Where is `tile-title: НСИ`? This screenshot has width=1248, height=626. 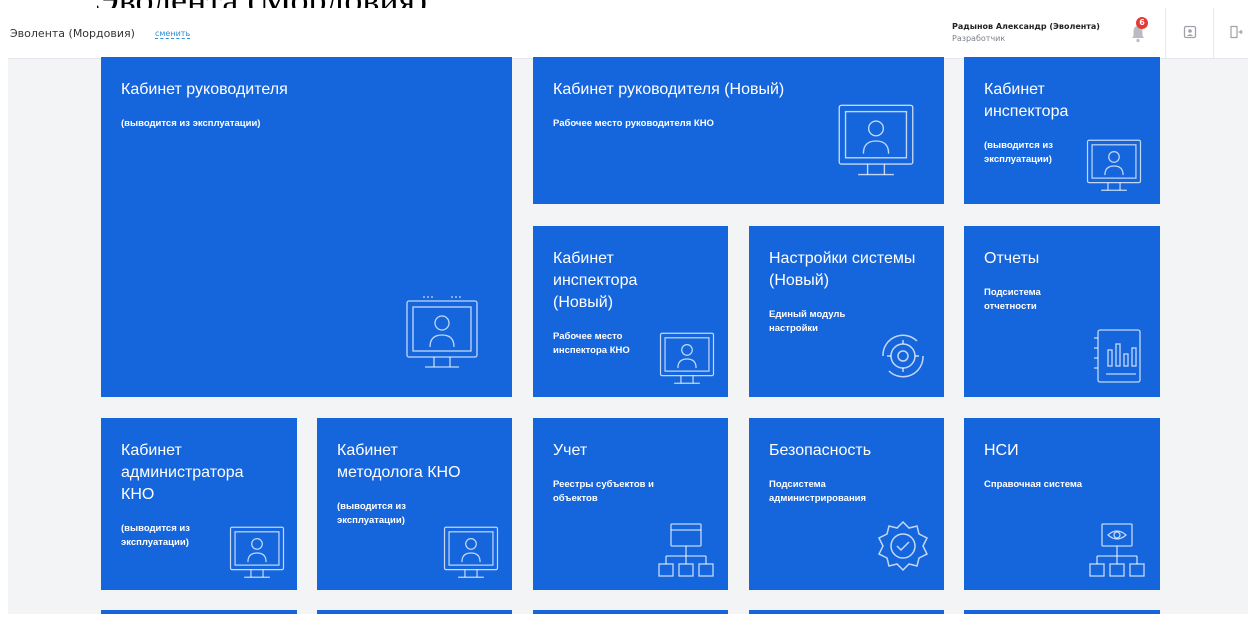
tile-title: НСИ is located at coordinates (1001, 450).